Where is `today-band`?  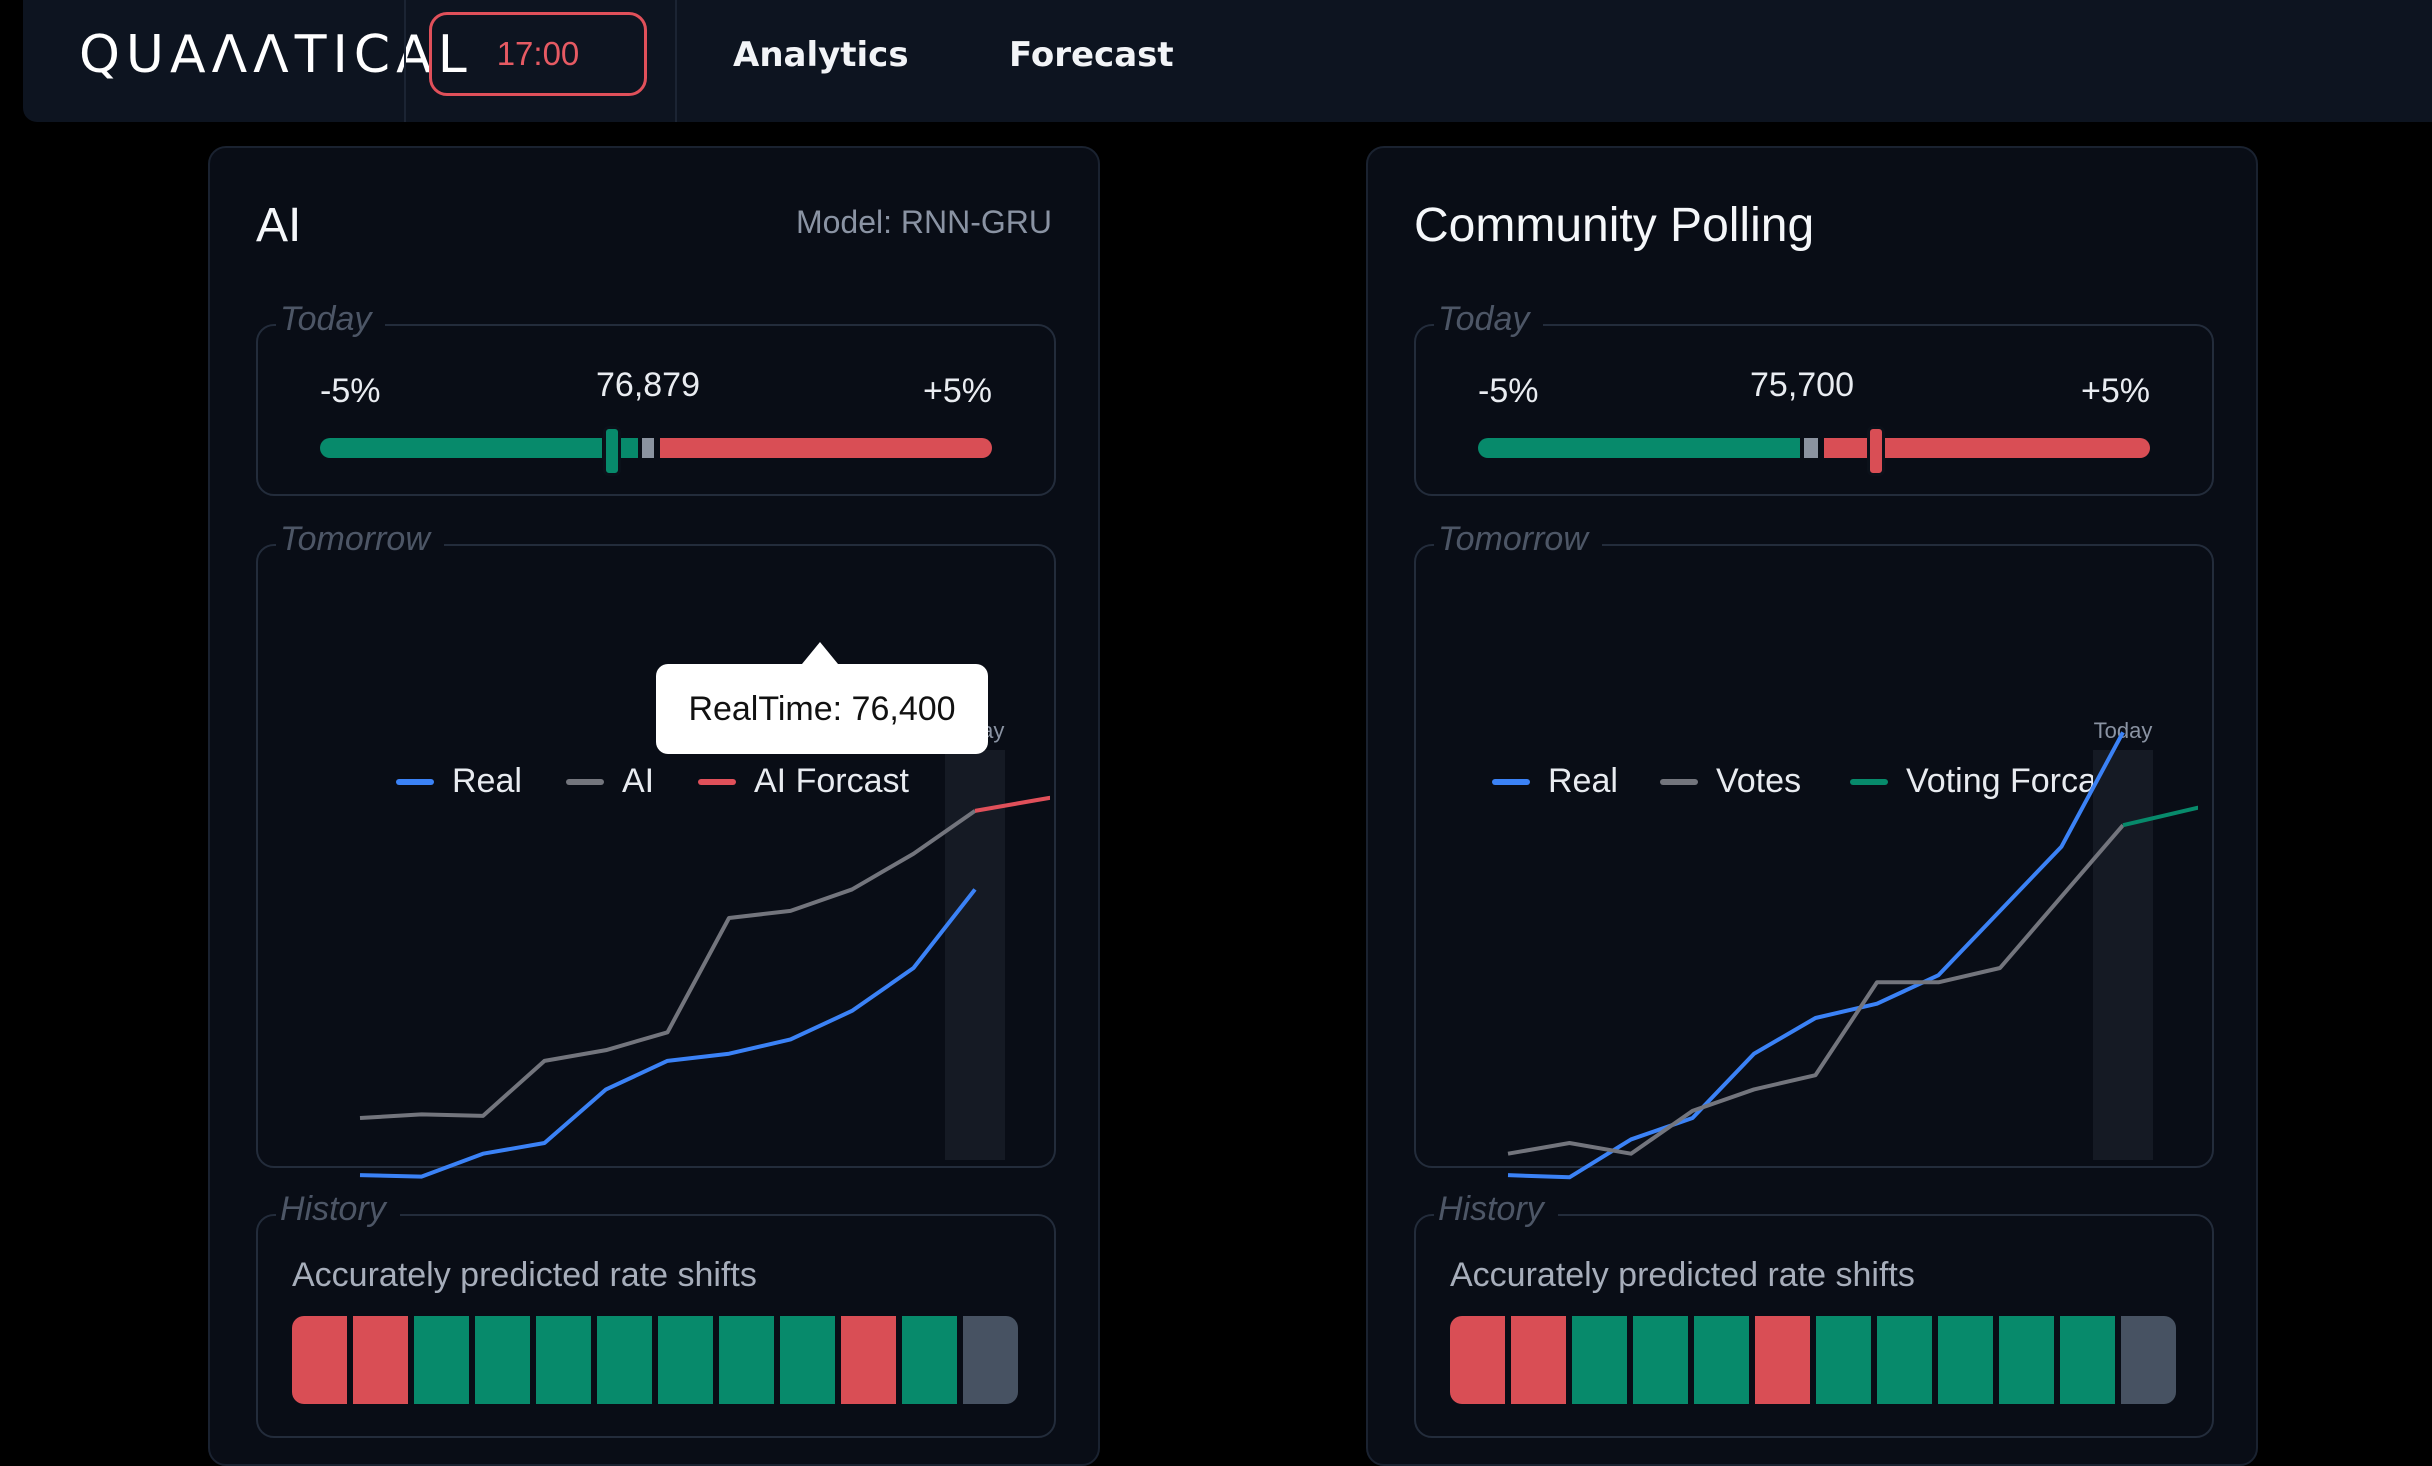 today-band is located at coordinates (2123, 955).